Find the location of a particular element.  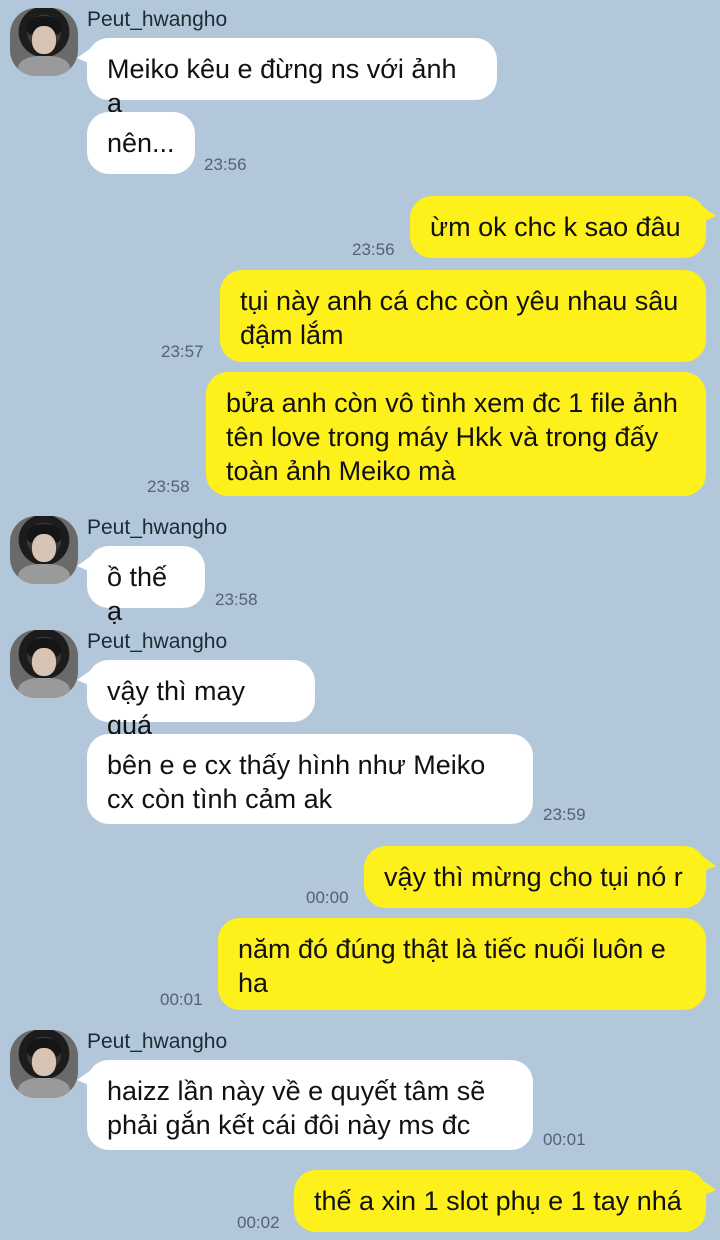

message-text: ừm ok chc k sao đâu is located at coordinates (555, 227).